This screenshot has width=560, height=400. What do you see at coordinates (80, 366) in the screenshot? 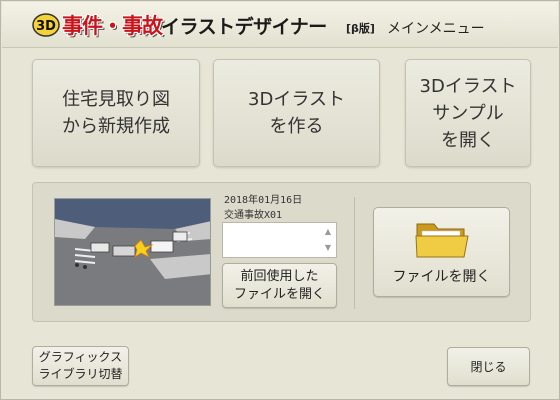
I see `graphics-library-switch-button: グラフィックス ライブラリ切替` at bounding box center [80, 366].